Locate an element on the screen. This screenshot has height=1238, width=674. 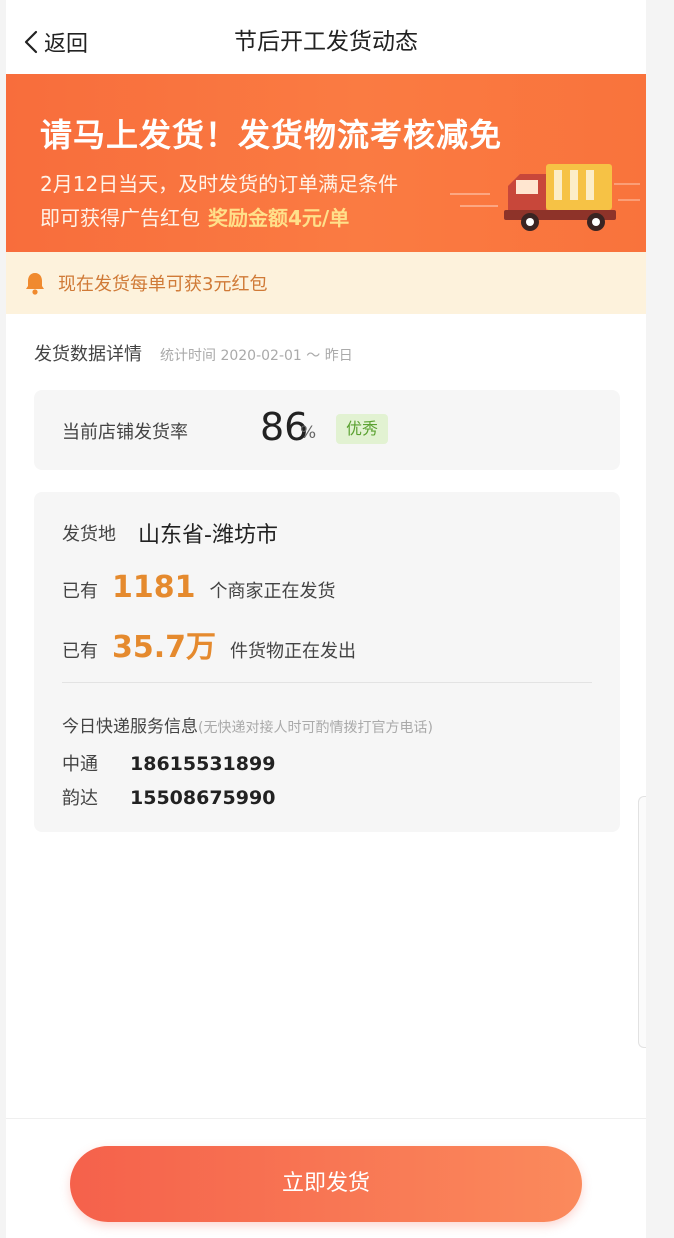
bell-icon is located at coordinates (35, 284).